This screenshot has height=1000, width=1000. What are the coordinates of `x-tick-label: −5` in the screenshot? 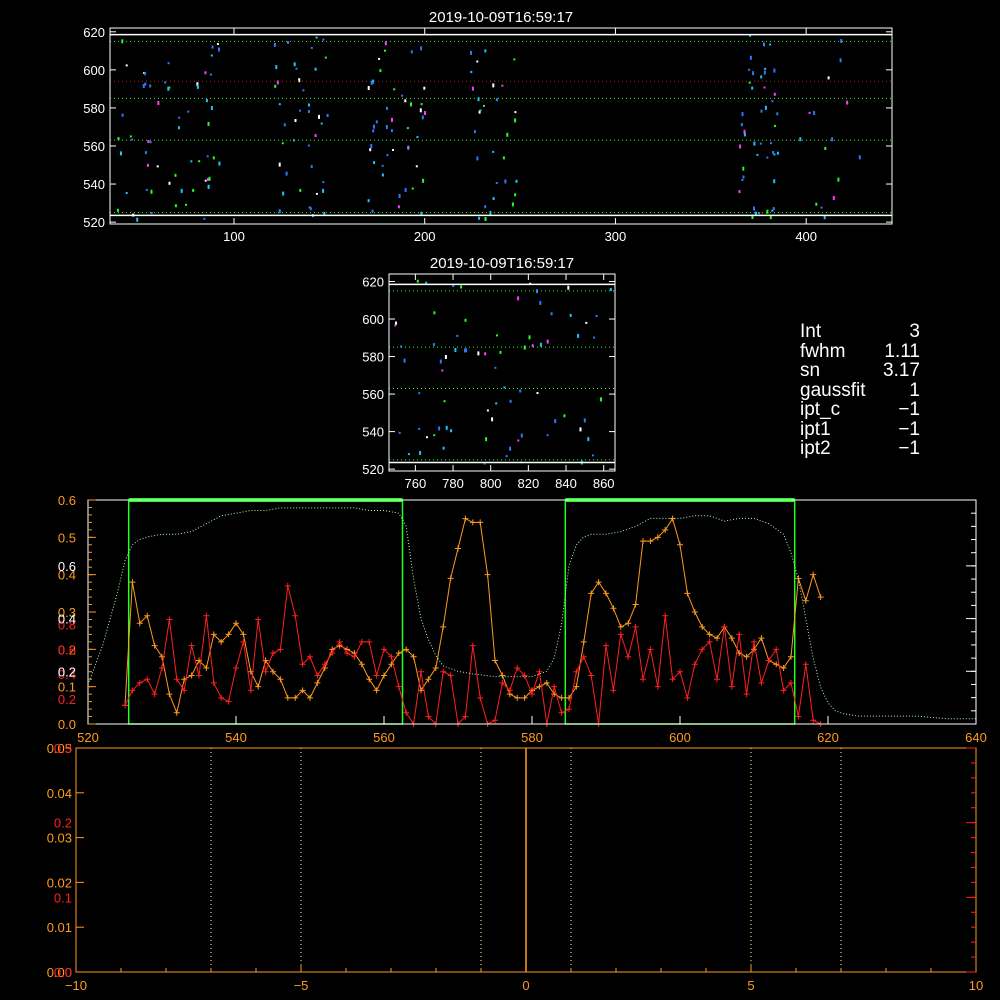 It's located at (301, 985).